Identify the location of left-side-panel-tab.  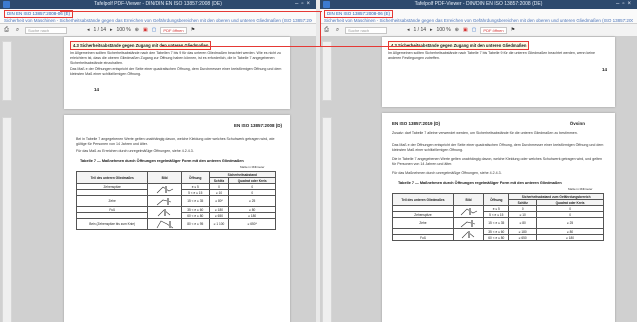
(7, 71).